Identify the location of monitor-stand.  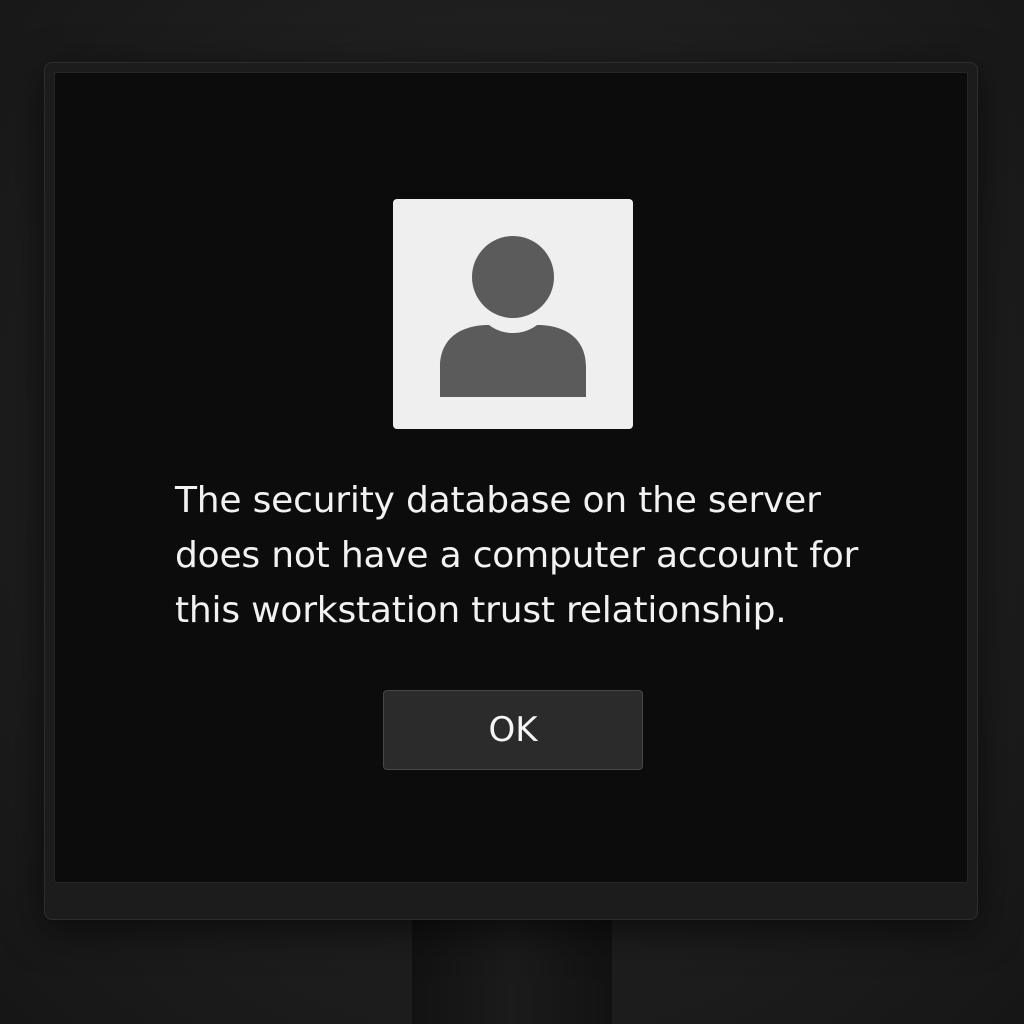
(512, 967).